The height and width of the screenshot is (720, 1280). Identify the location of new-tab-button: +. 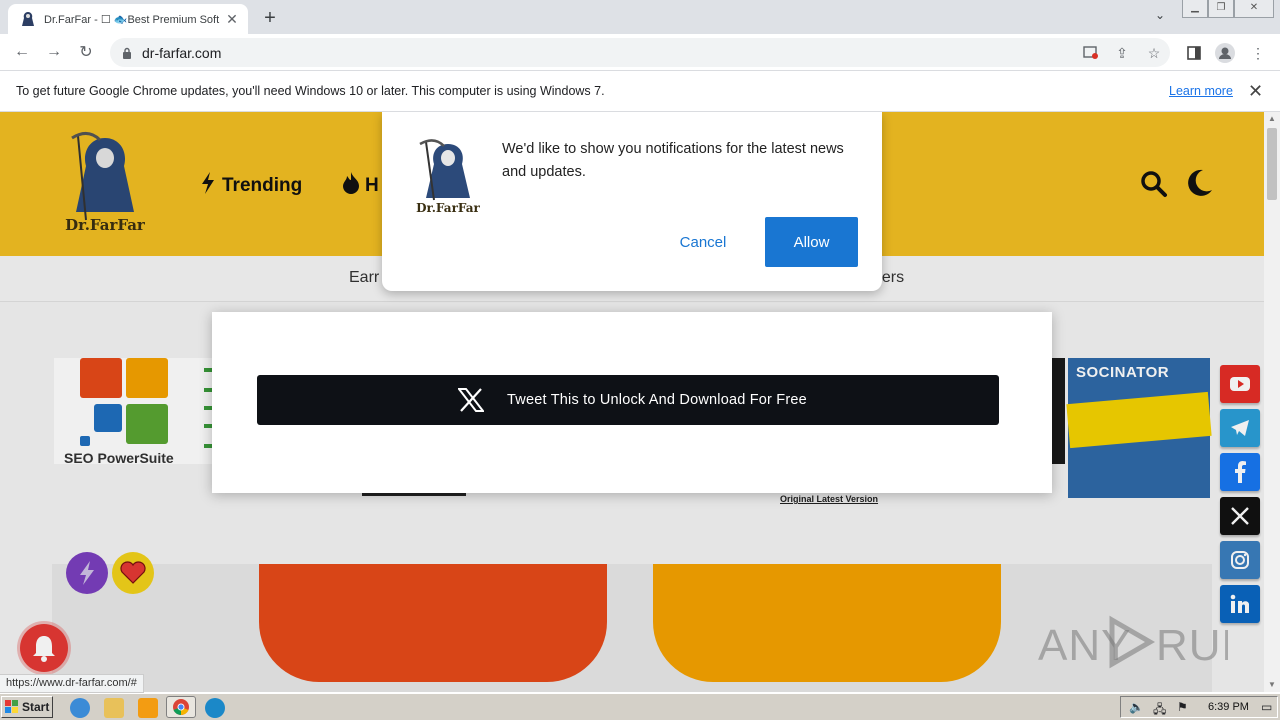
(270, 19).